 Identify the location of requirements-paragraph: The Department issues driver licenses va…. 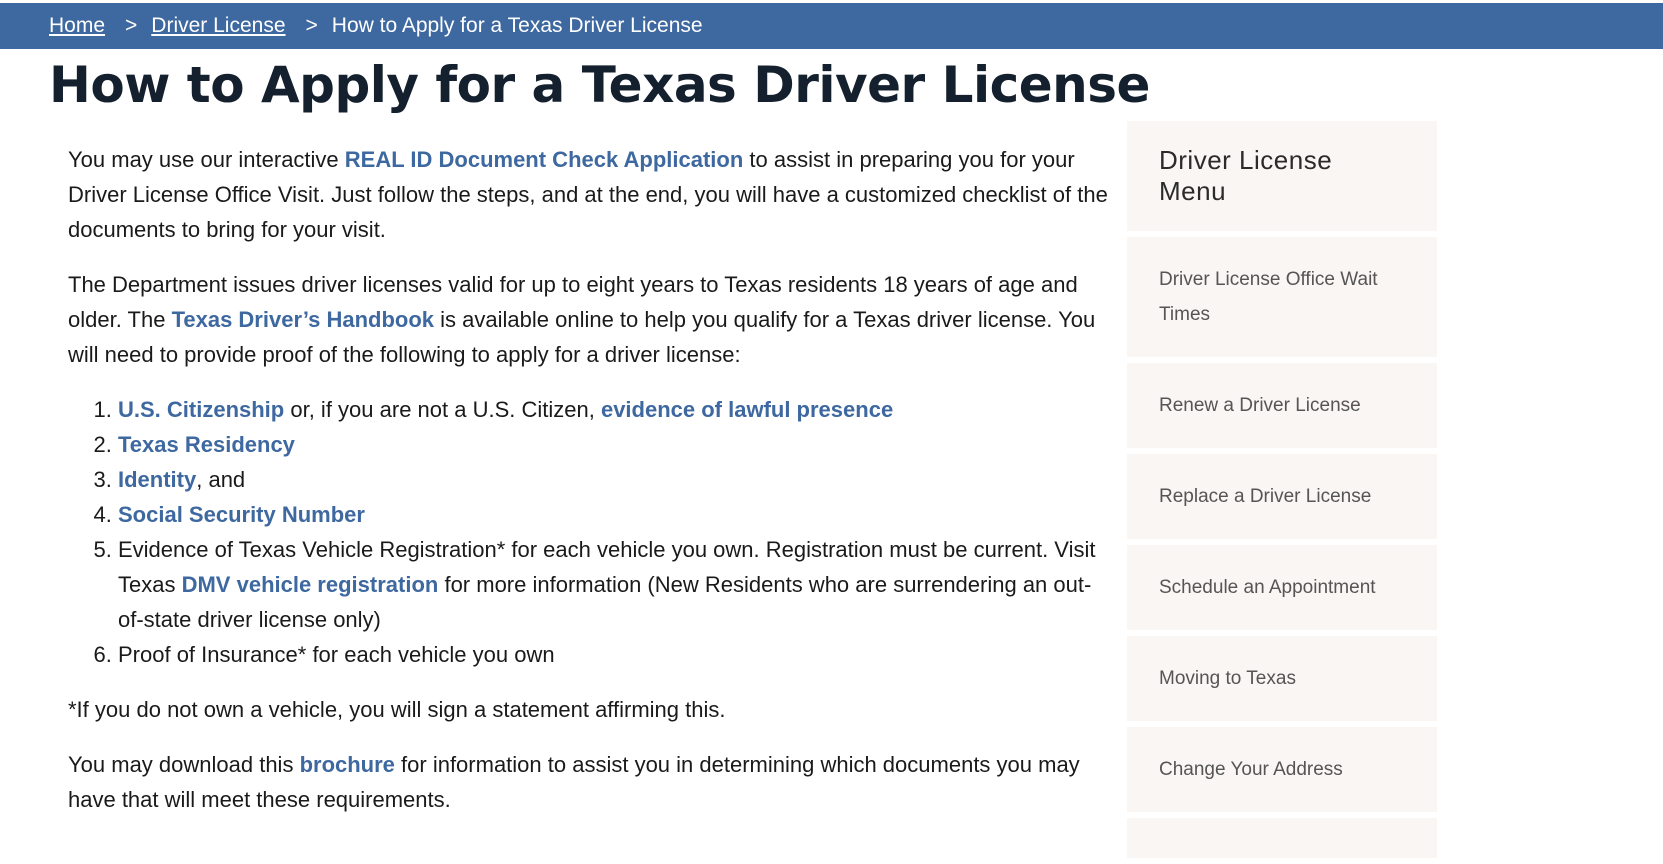
(588, 319).